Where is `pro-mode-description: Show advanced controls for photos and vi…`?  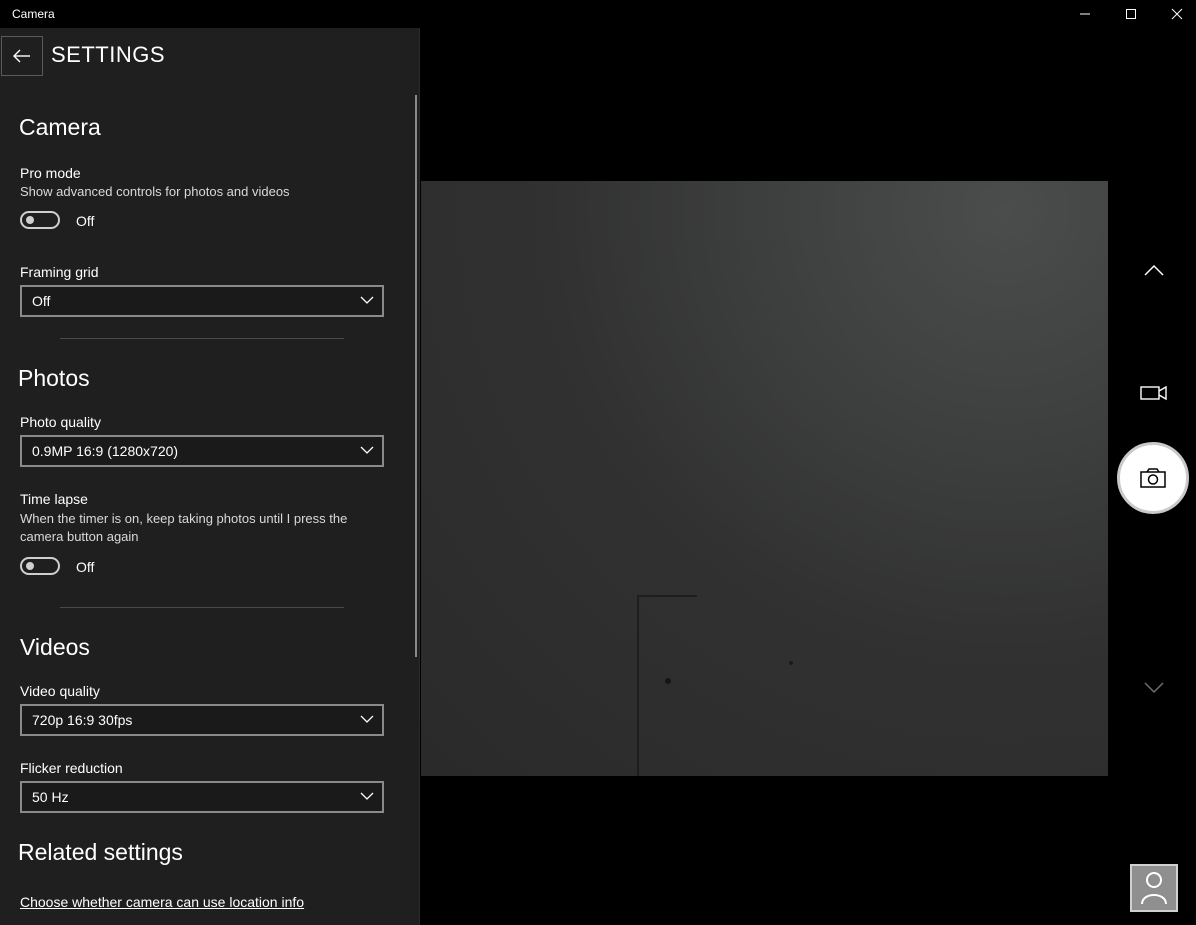
pro-mode-description: Show advanced controls for photos and vi… is located at coordinates (155, 191).